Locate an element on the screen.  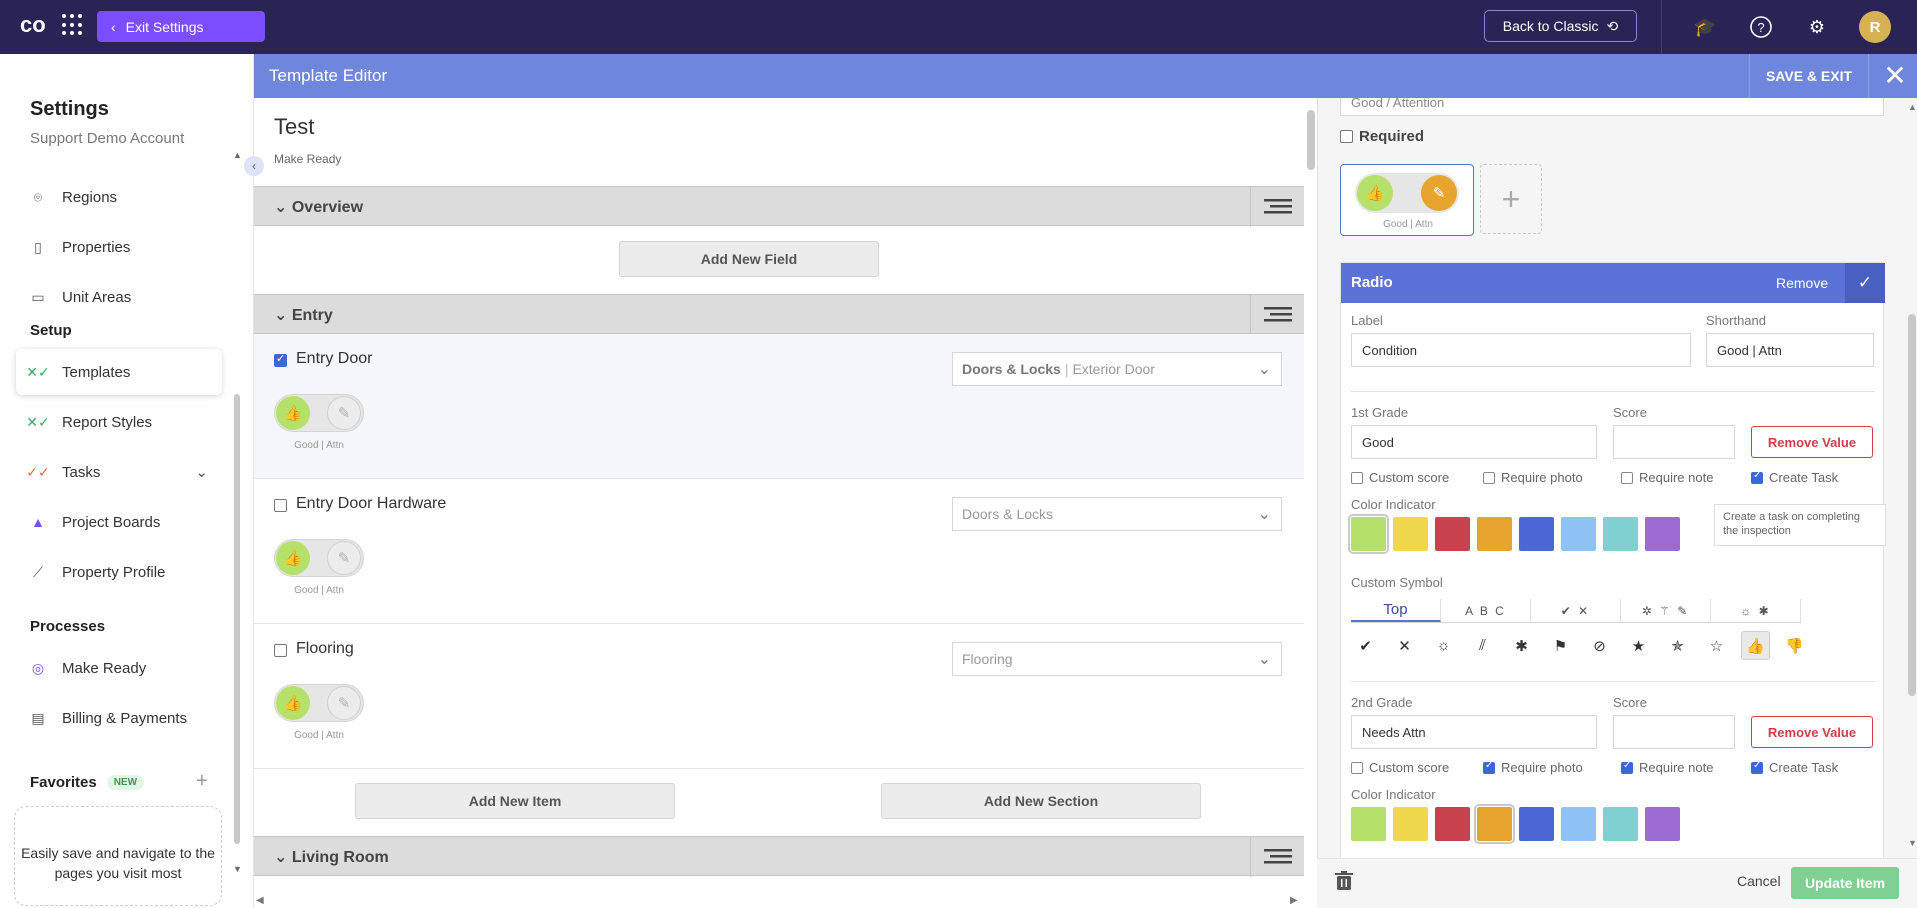
sidebar-item-property-profile: ⟋ Property Profile is located at coordinates (119, 572).